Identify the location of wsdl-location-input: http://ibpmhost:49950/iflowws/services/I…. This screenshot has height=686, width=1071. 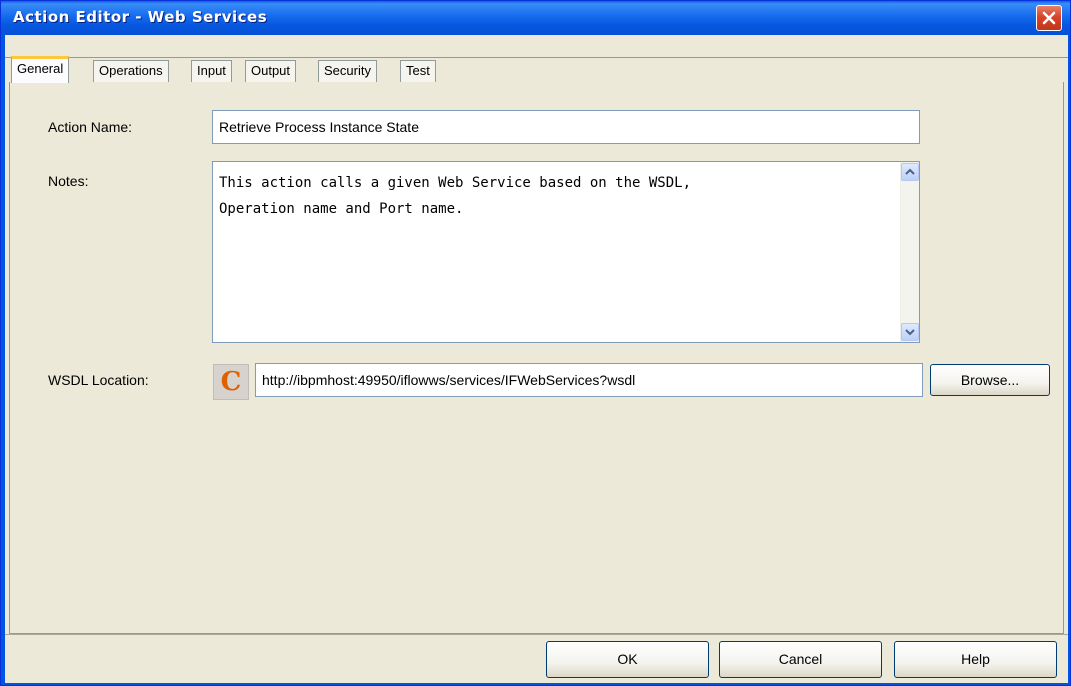
(589, 380).